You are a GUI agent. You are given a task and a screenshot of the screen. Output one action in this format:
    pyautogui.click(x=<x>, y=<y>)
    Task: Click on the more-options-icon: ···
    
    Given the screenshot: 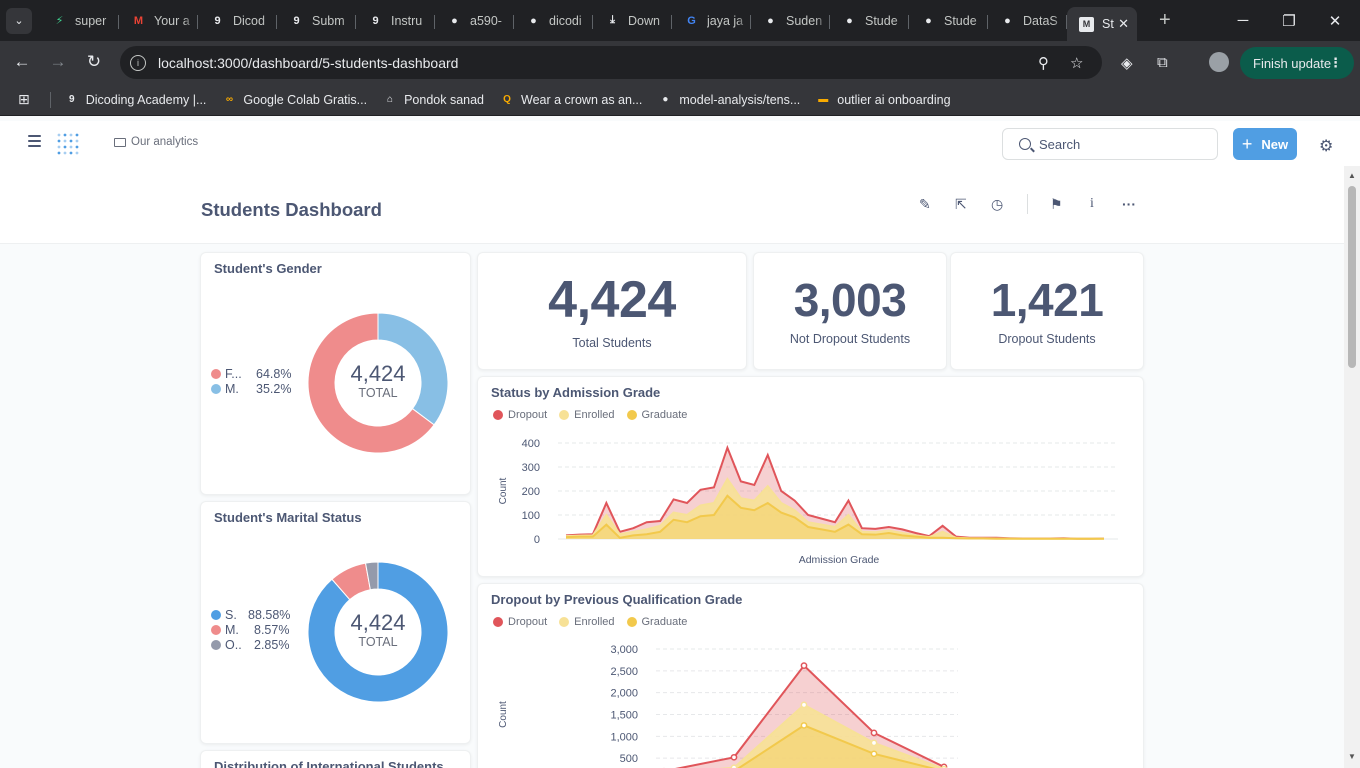 What is the action you would take?
    pyautogui.click(x=1129, y=204)
    